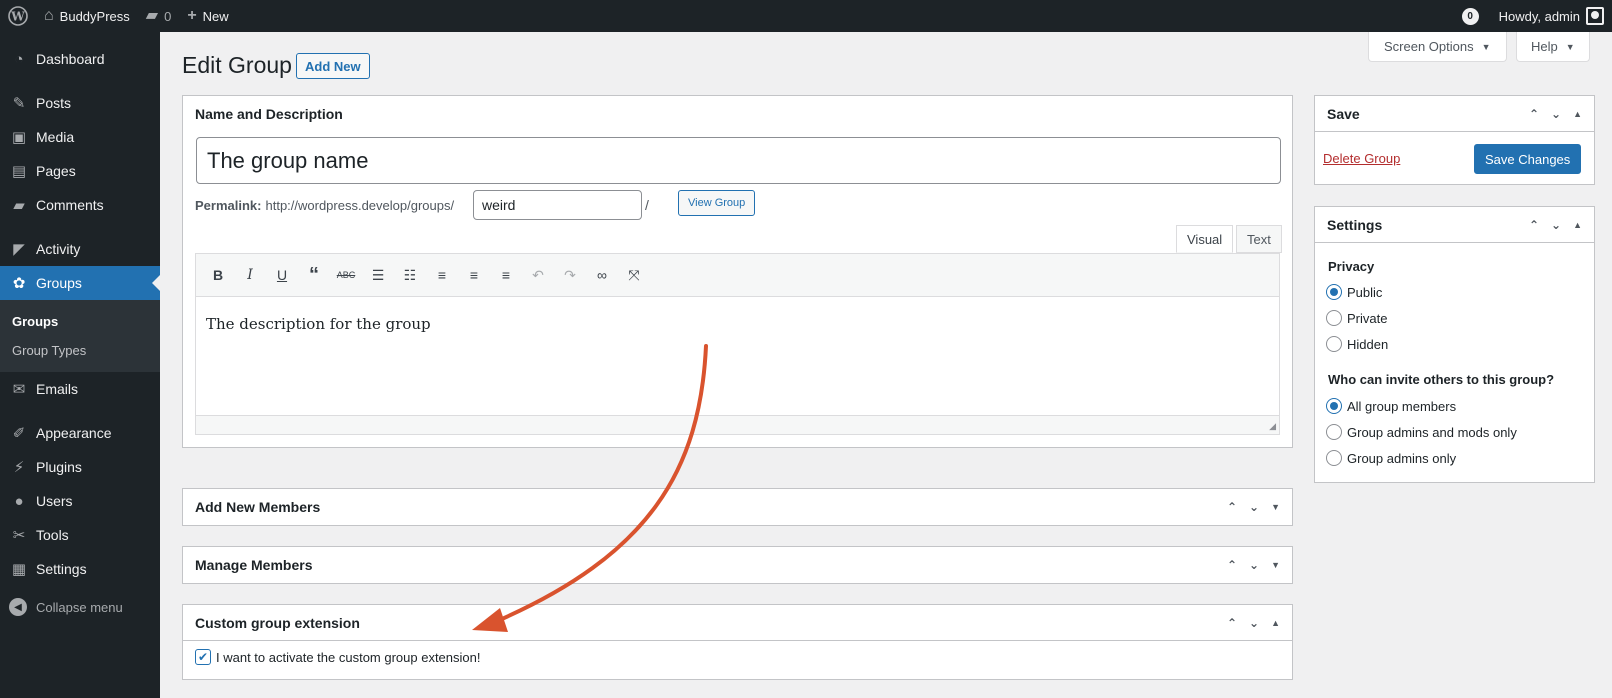 The image size is (1612, 698). Describe the element at coordinates (80, 137) in the screenshot. I see `sidebar-item-media: ▣ Media` at that location.